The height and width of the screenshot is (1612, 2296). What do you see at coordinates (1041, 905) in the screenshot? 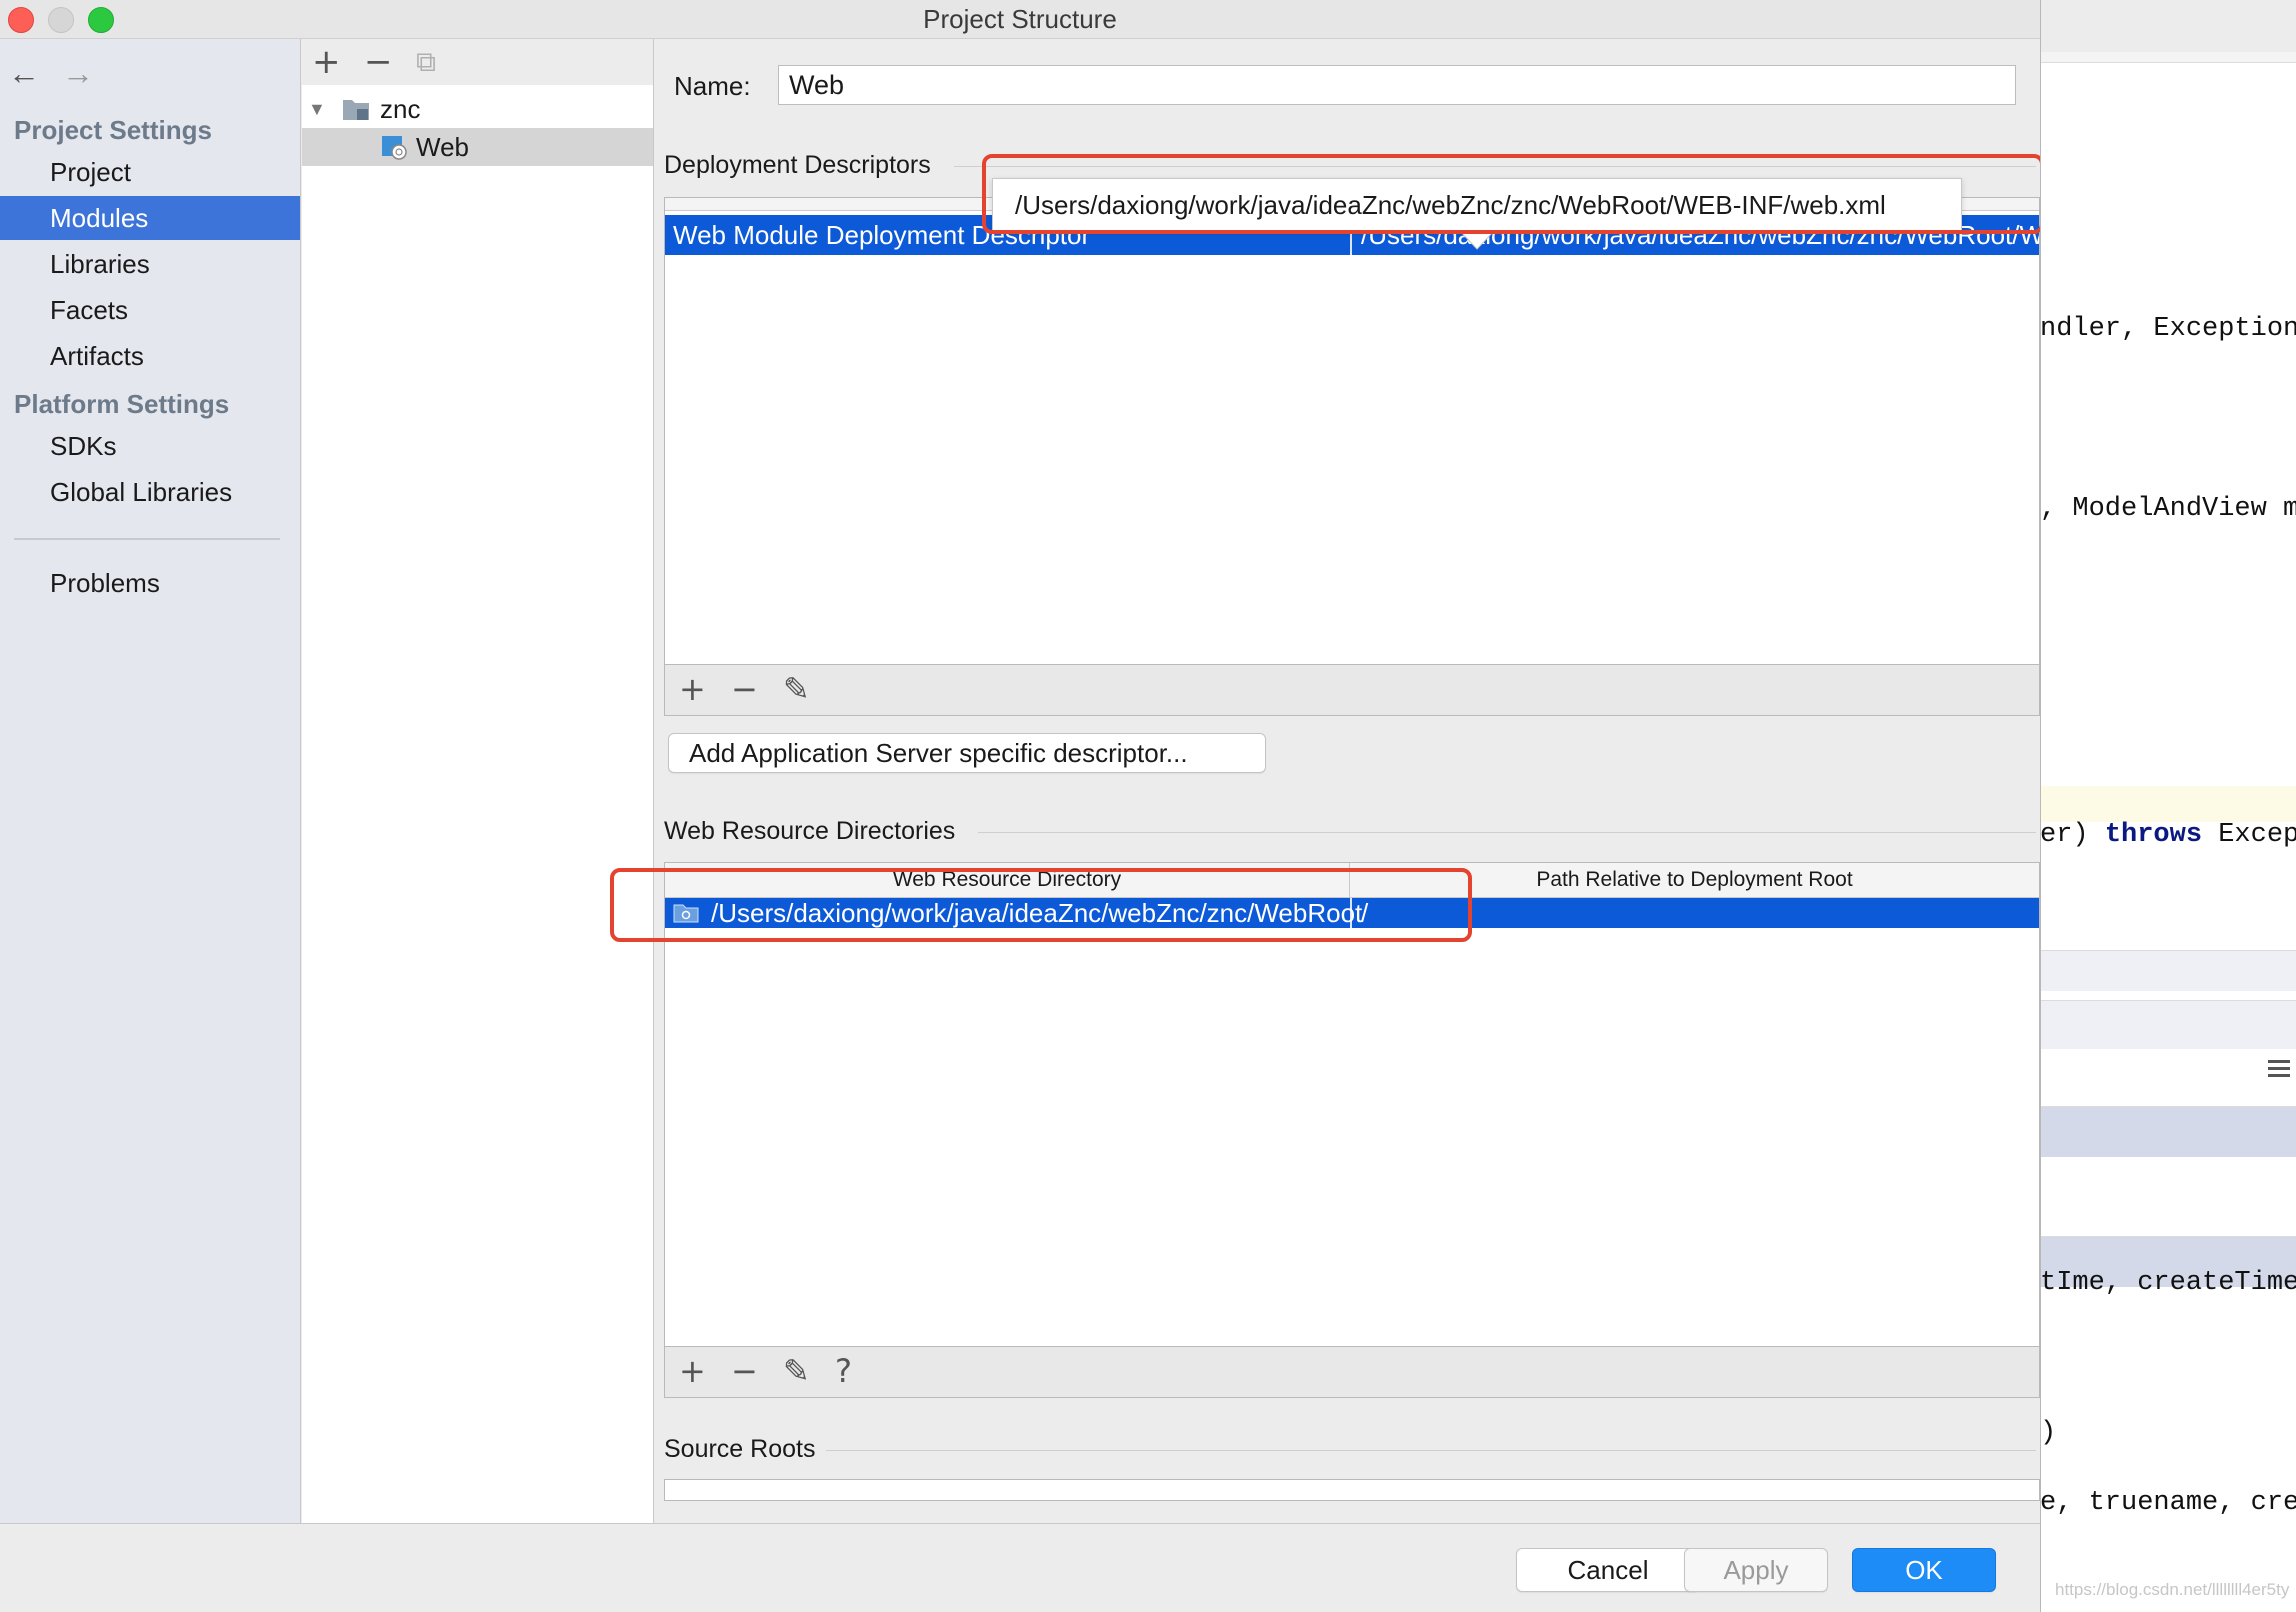
I see `annotation-highlight-web-root` at bounding box center [1041, 905].